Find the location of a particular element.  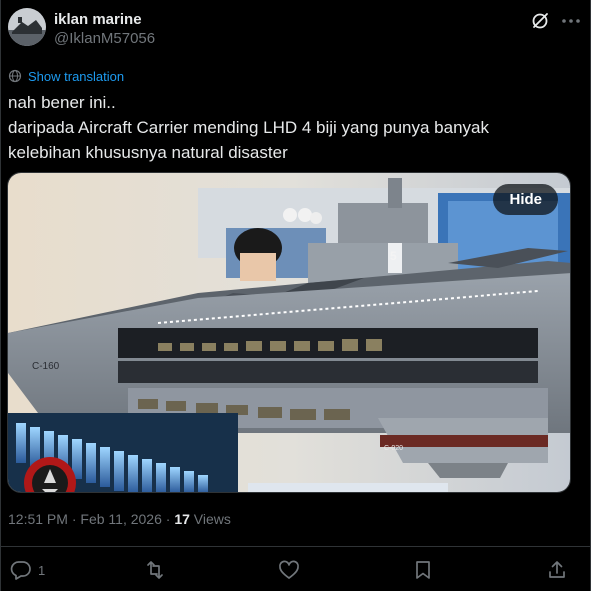

author-names: iklan marine @IklanM57056 is located at coordinates (104, 29).